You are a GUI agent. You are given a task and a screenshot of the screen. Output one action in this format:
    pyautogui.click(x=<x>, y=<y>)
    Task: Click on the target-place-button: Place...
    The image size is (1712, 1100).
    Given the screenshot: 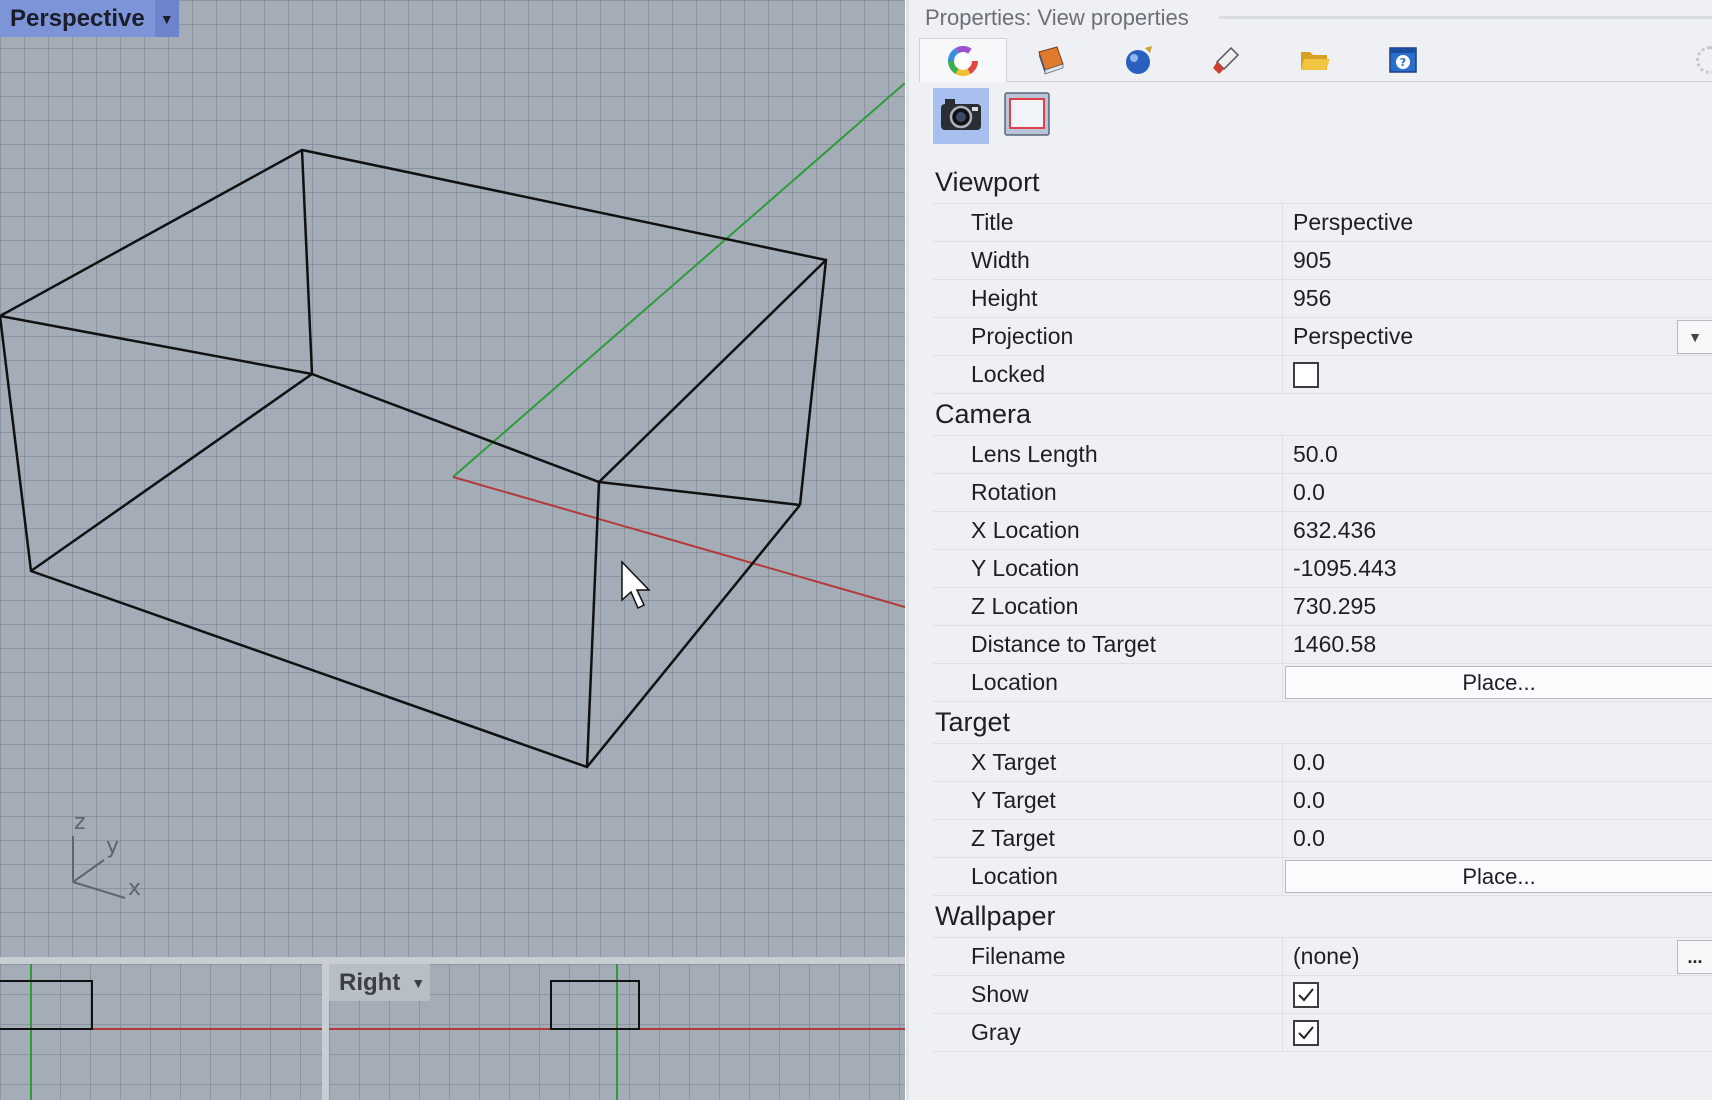 What is the action you would take?
    pyautogui.click(x=1498, y=876)
    